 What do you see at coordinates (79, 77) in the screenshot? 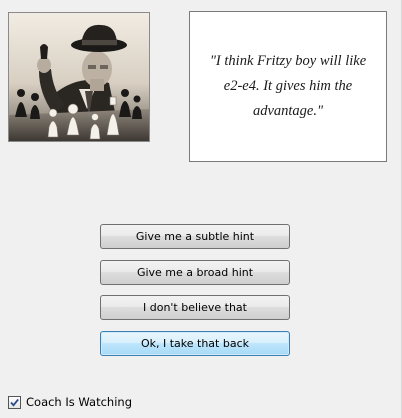
I see `coach-portrait-image` at bounding box center [79, 77].